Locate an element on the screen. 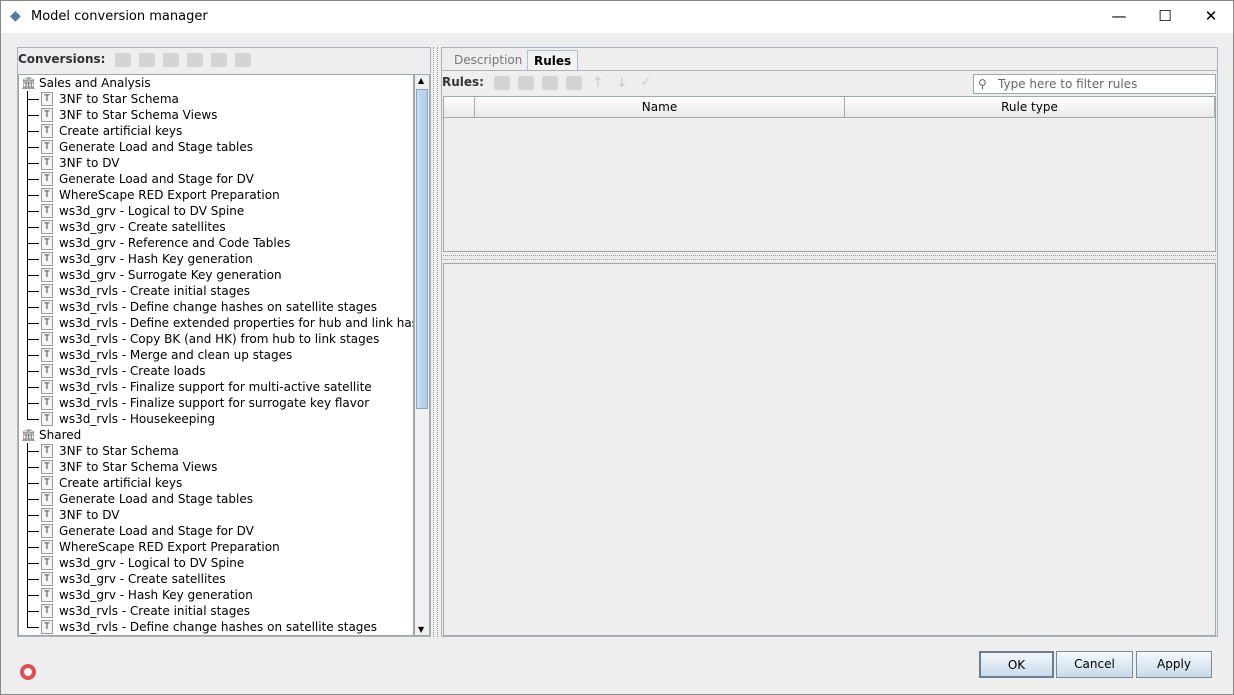 The width and height of the screenshot is (1234, 695). tree-group: 🏛 Sales and Analysis is located at coordinates (216, 83).